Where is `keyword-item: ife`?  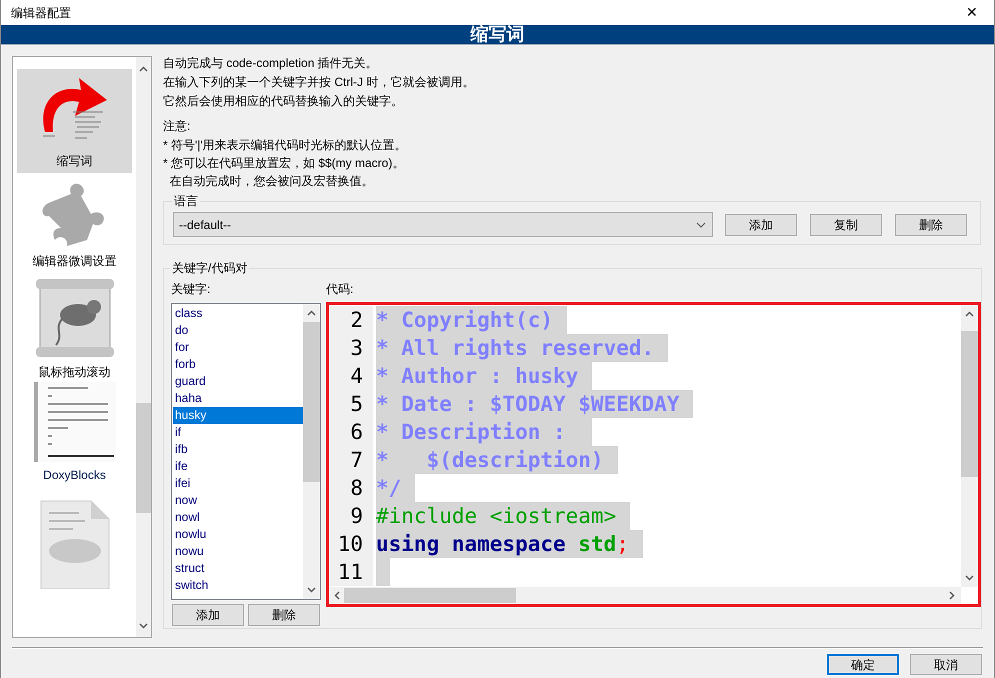
keyword-item: ife is located at coordinates (238, 466).